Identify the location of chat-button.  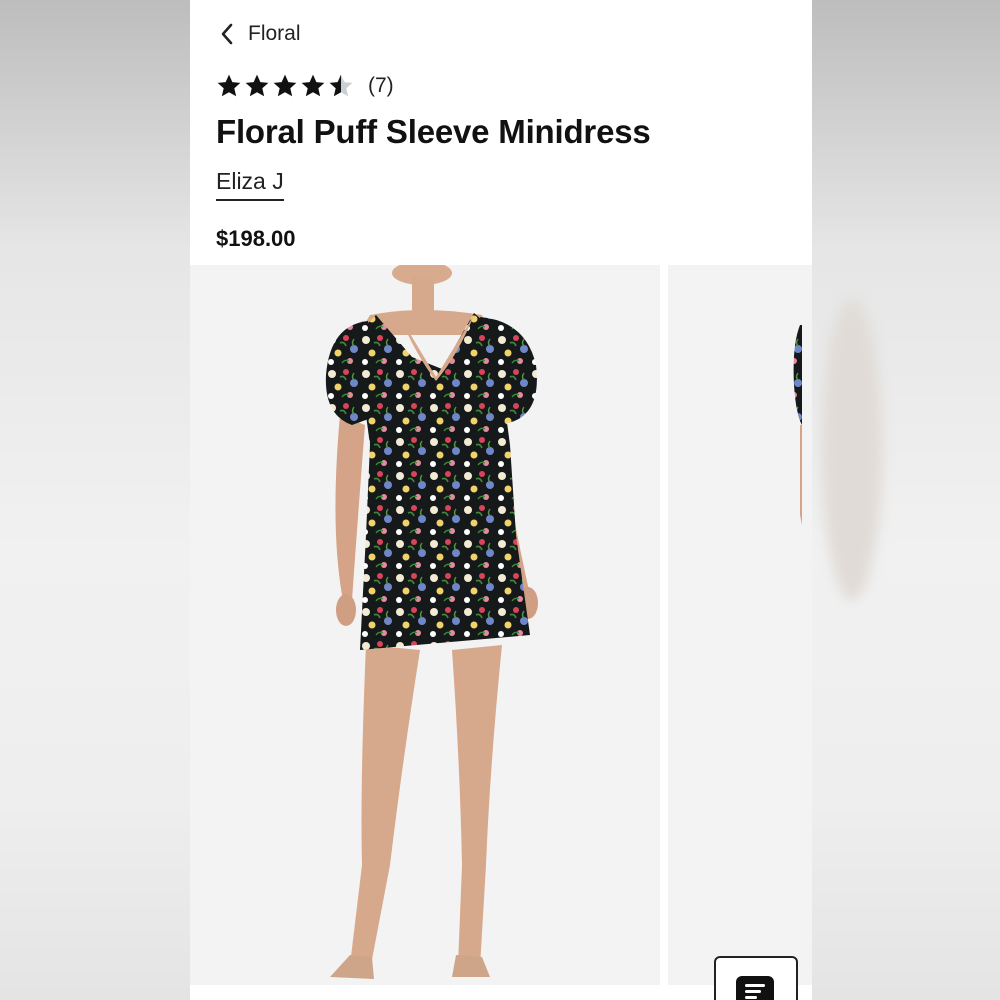
(756, 978).